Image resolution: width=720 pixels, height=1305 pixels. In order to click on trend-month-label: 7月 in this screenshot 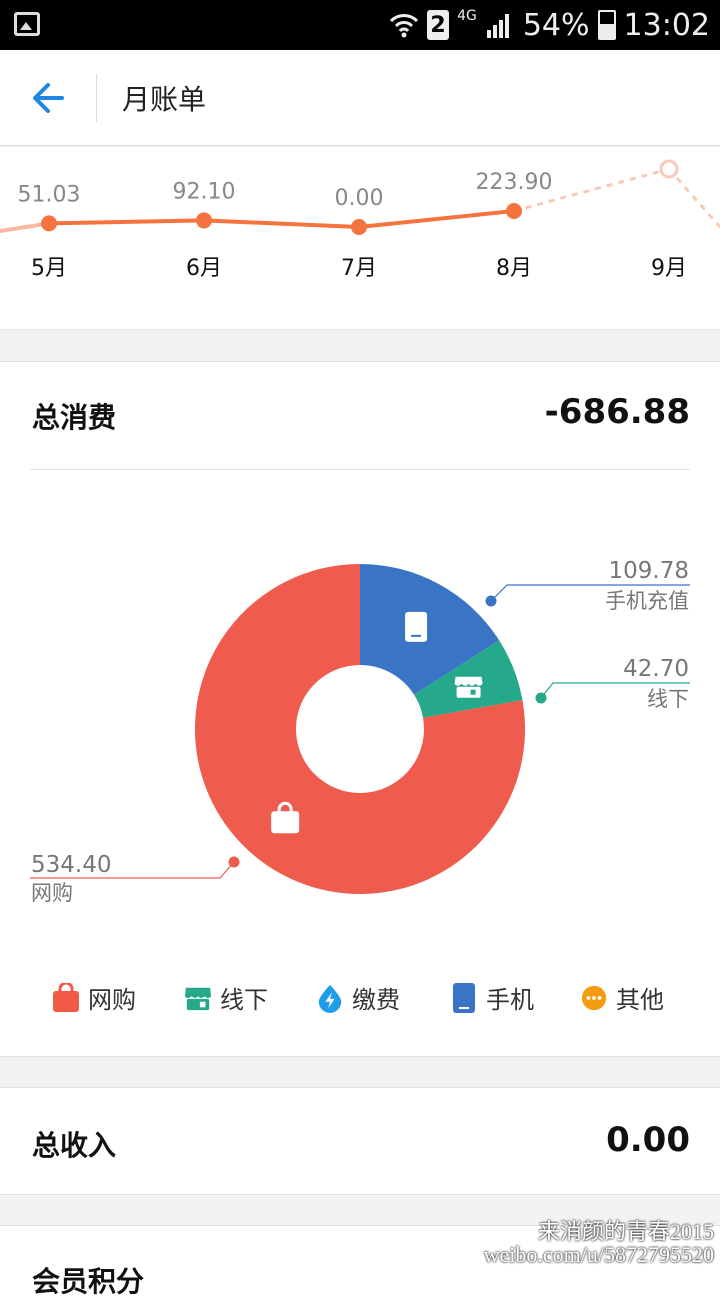, I will do `click(359, 268)`.